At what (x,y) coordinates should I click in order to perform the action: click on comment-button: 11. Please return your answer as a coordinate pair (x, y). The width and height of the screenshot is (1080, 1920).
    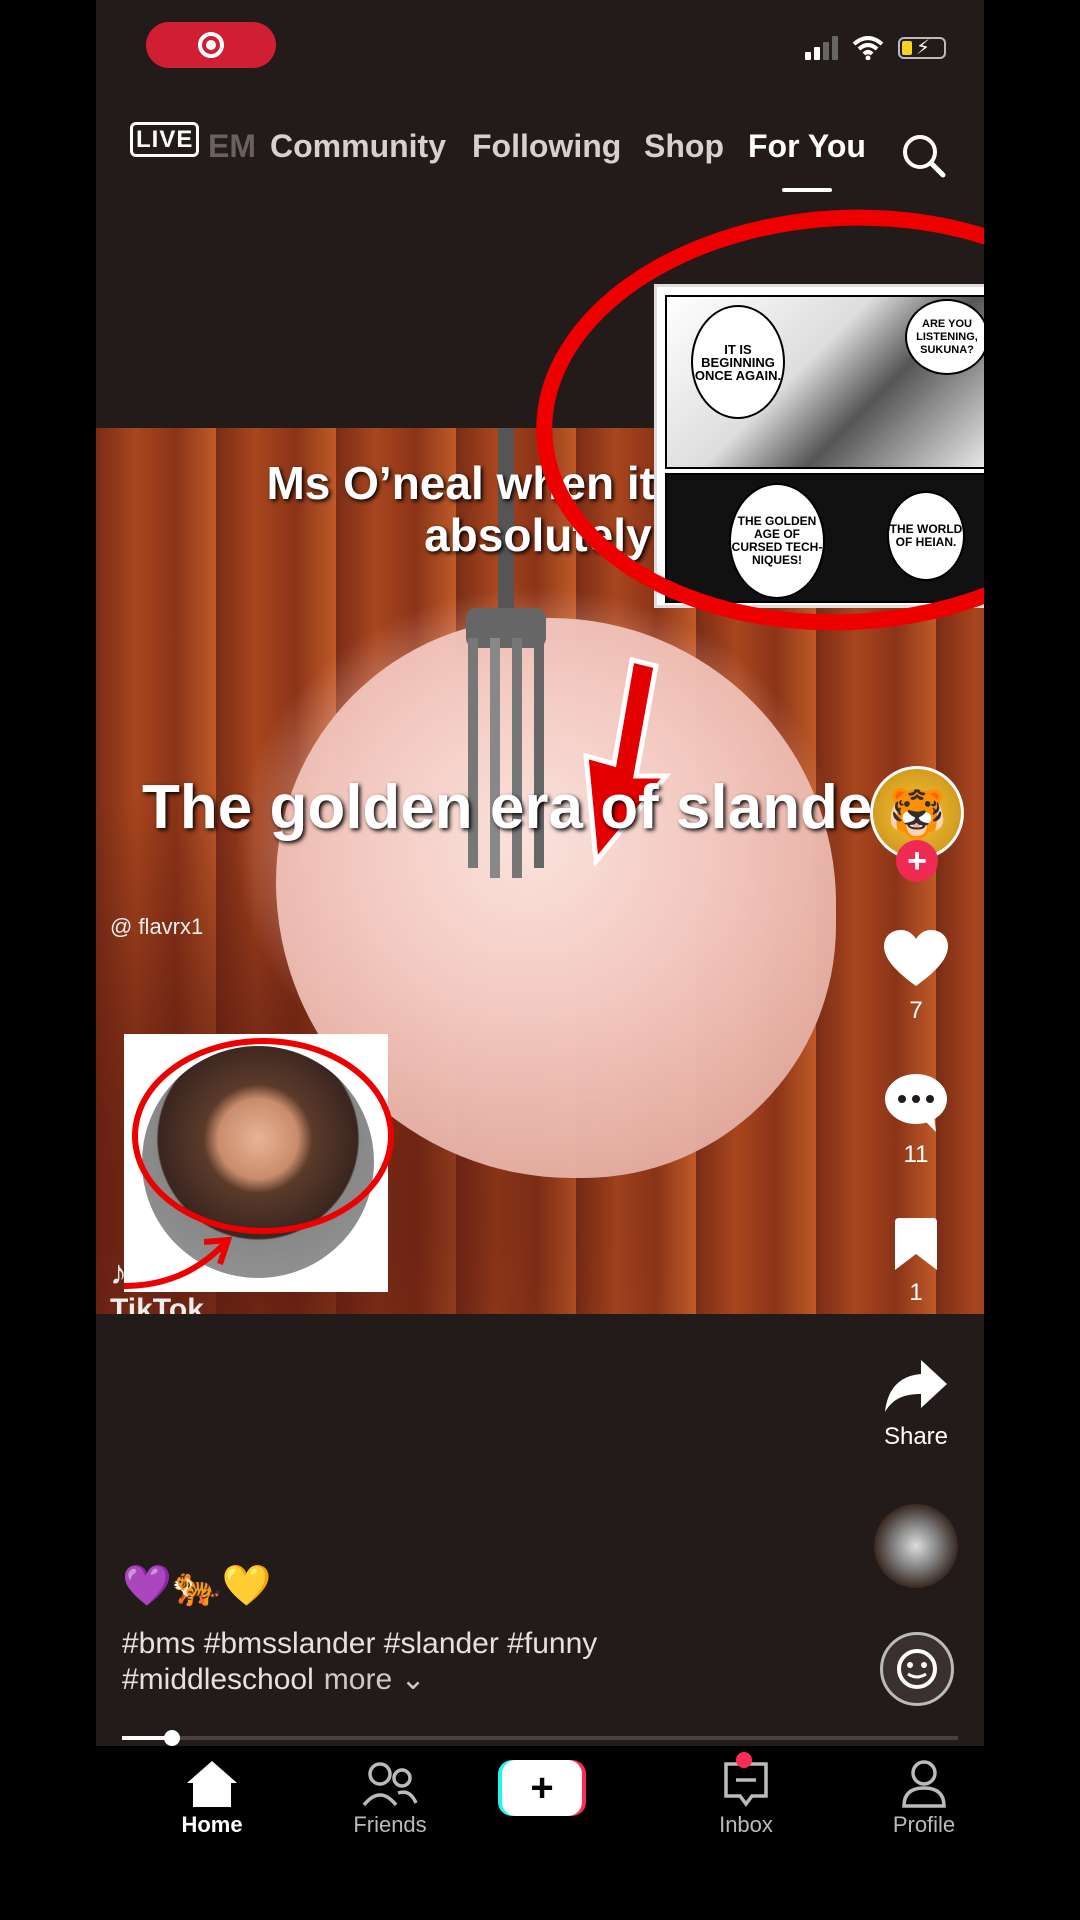
    Looking at the image, I should click on (916, 1120).